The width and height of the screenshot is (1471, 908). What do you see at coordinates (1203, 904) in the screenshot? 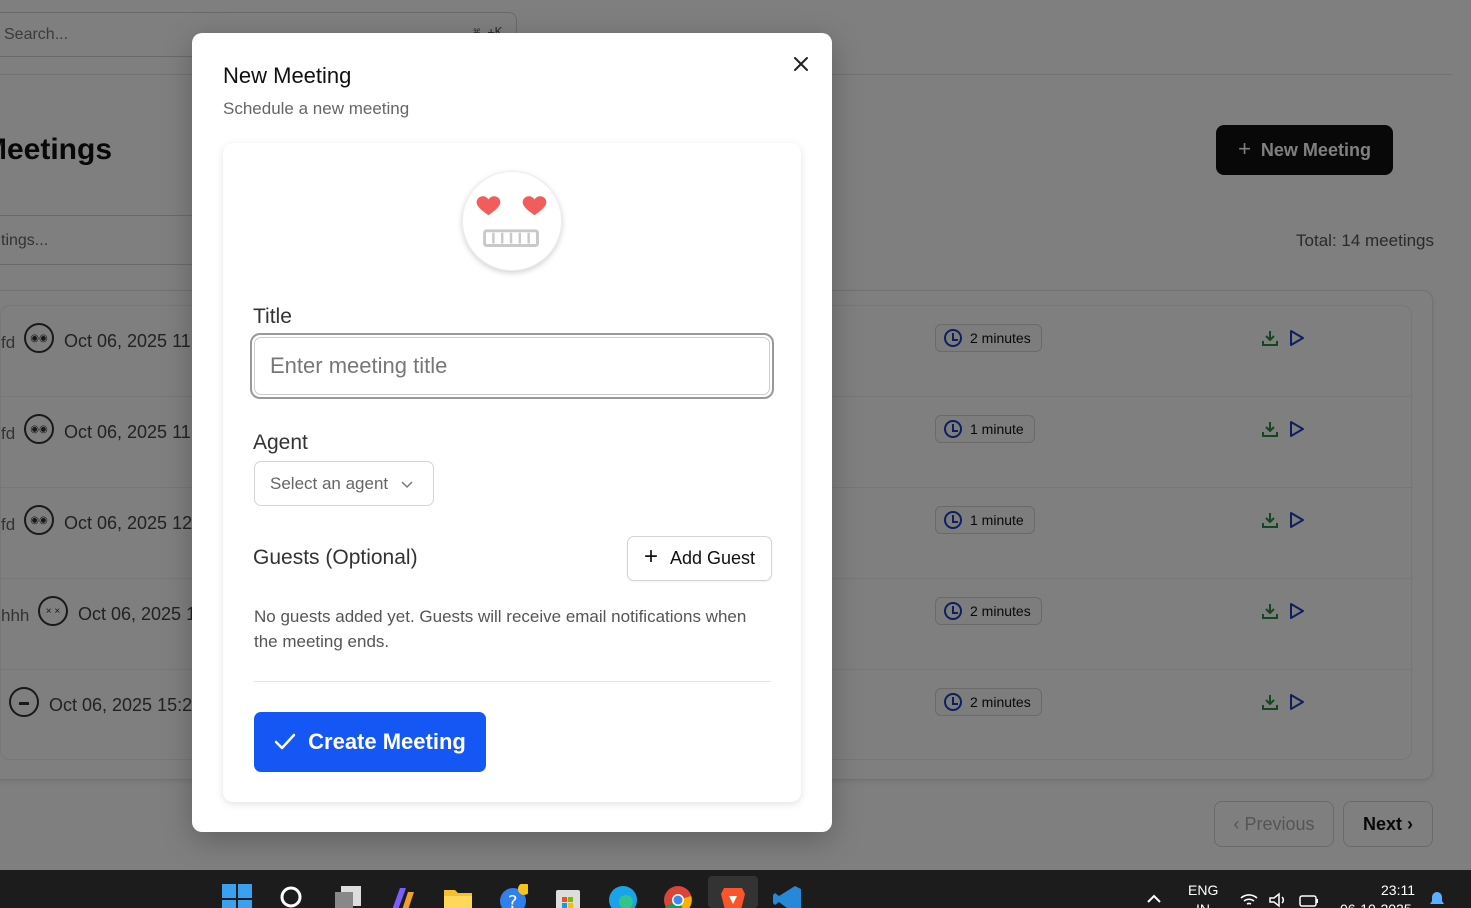
I see `region-indicator: IN` at bounding box center [1203, 904].